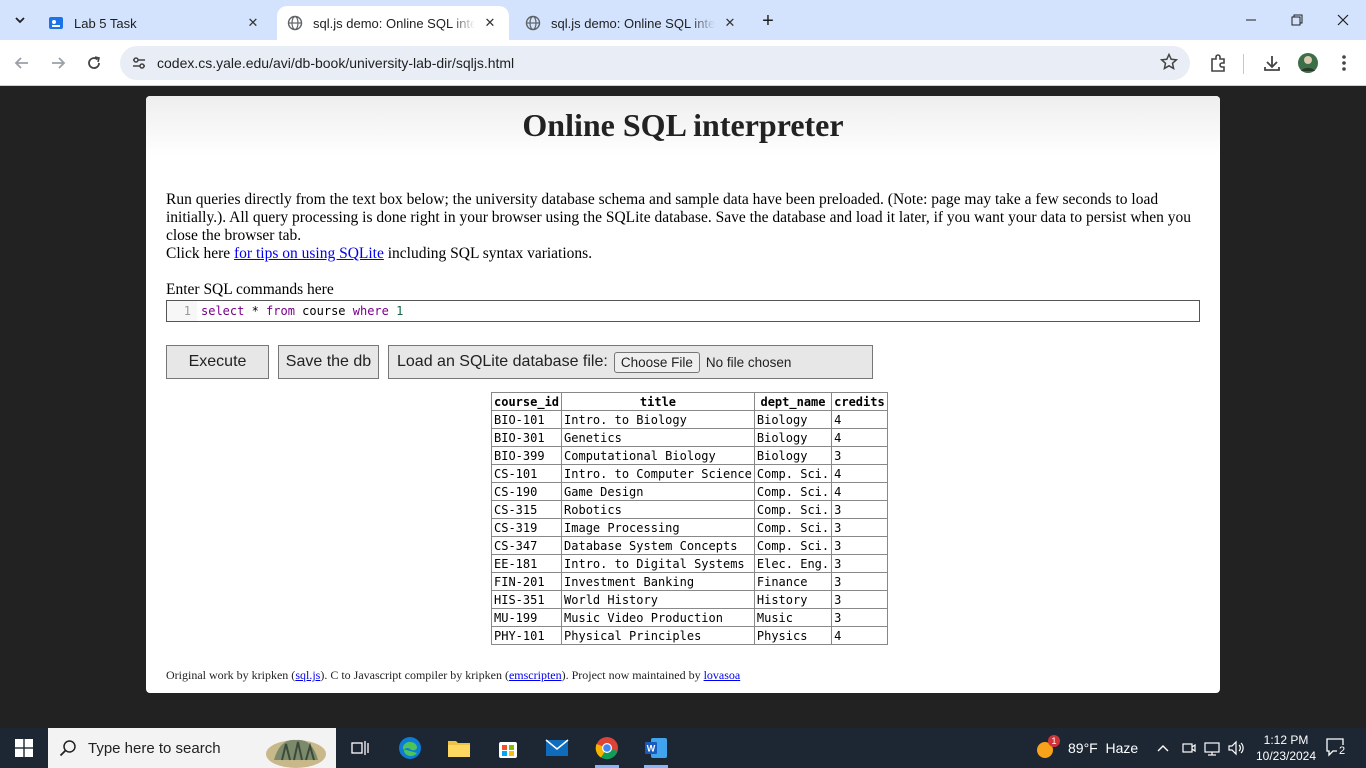 This screenshot has width=1366, height=768. Describe the element at coordinates (1308, 63) in the screenshot. I see `profile-avatar` at that location.